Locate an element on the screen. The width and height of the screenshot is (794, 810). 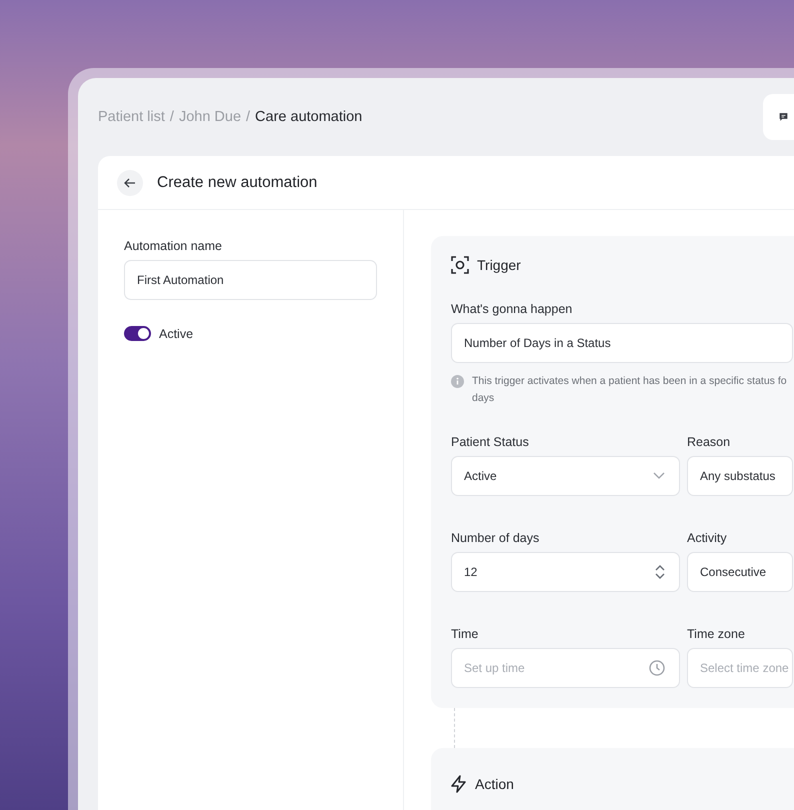
field-label: Patient Status is located at coordinates (490, 442).